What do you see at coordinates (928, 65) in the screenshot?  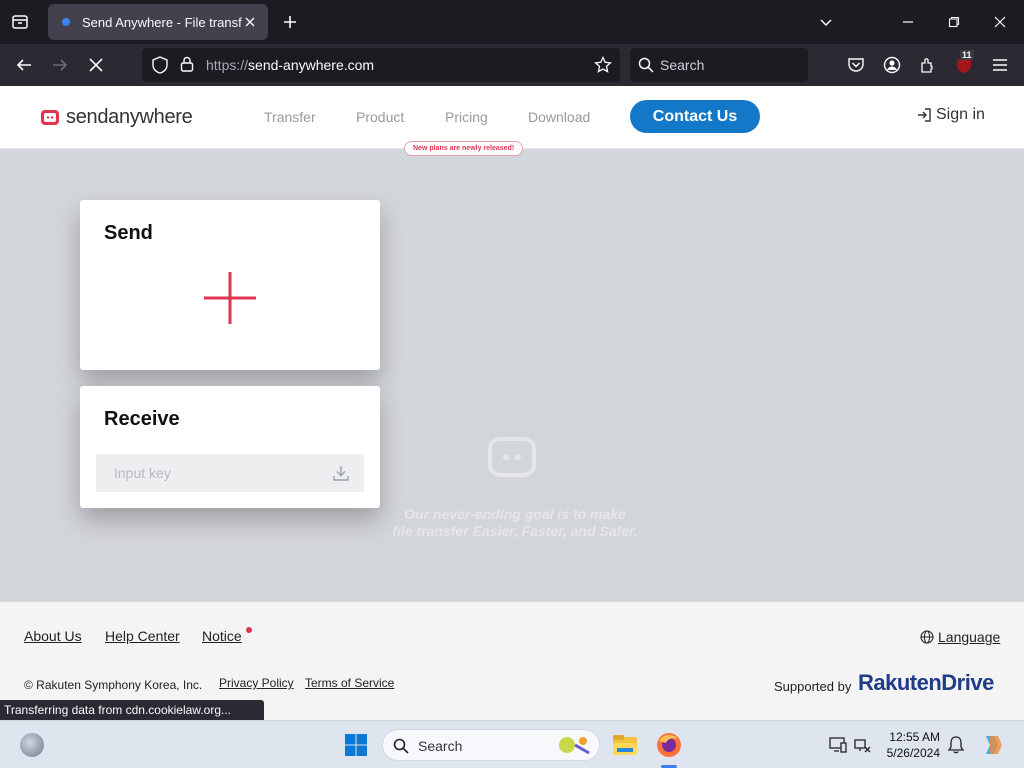 I see `extensions-icon` at bounding box center [928, 65].